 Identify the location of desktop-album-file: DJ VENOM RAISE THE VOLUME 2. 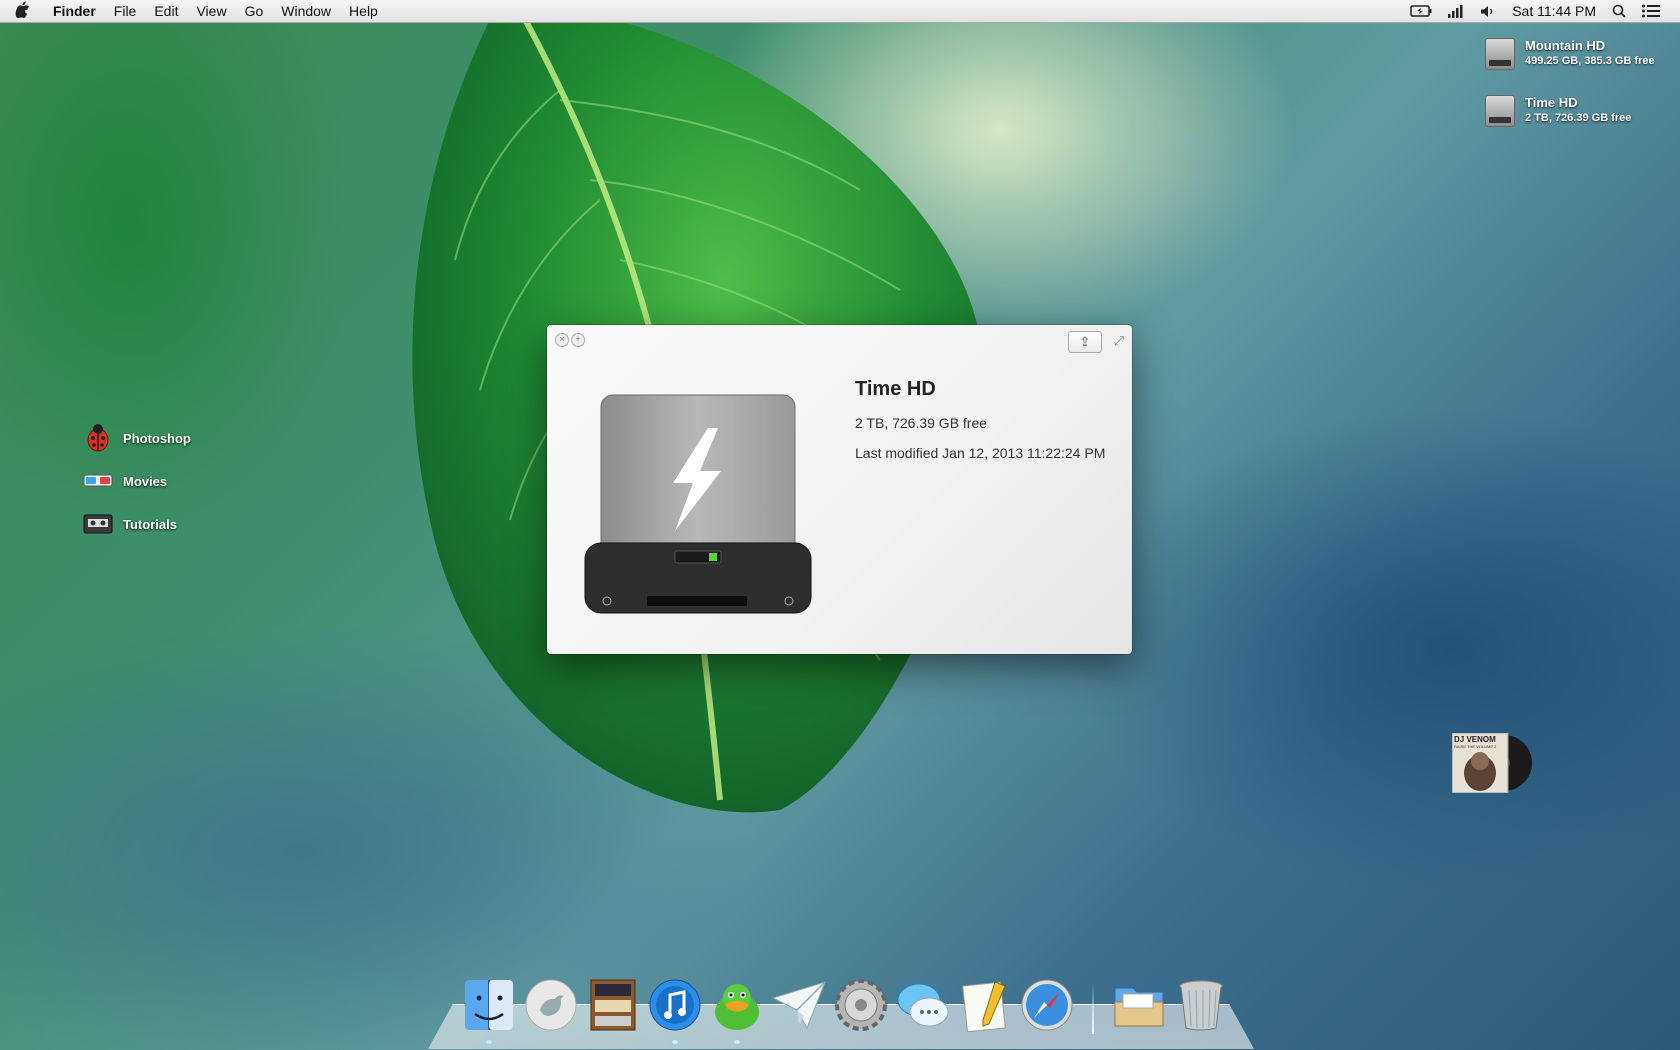
(1492, 763).